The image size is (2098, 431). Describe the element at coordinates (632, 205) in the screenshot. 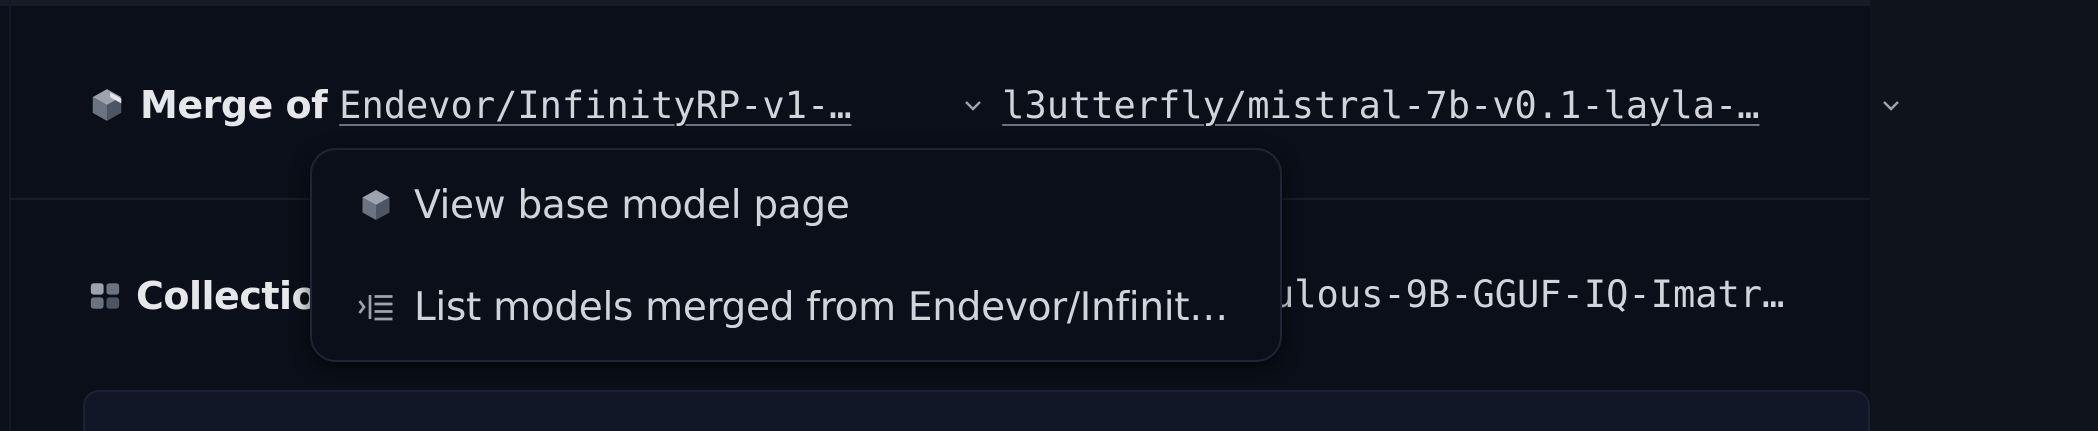

I see `menu-item-label: View base model page` at that location.